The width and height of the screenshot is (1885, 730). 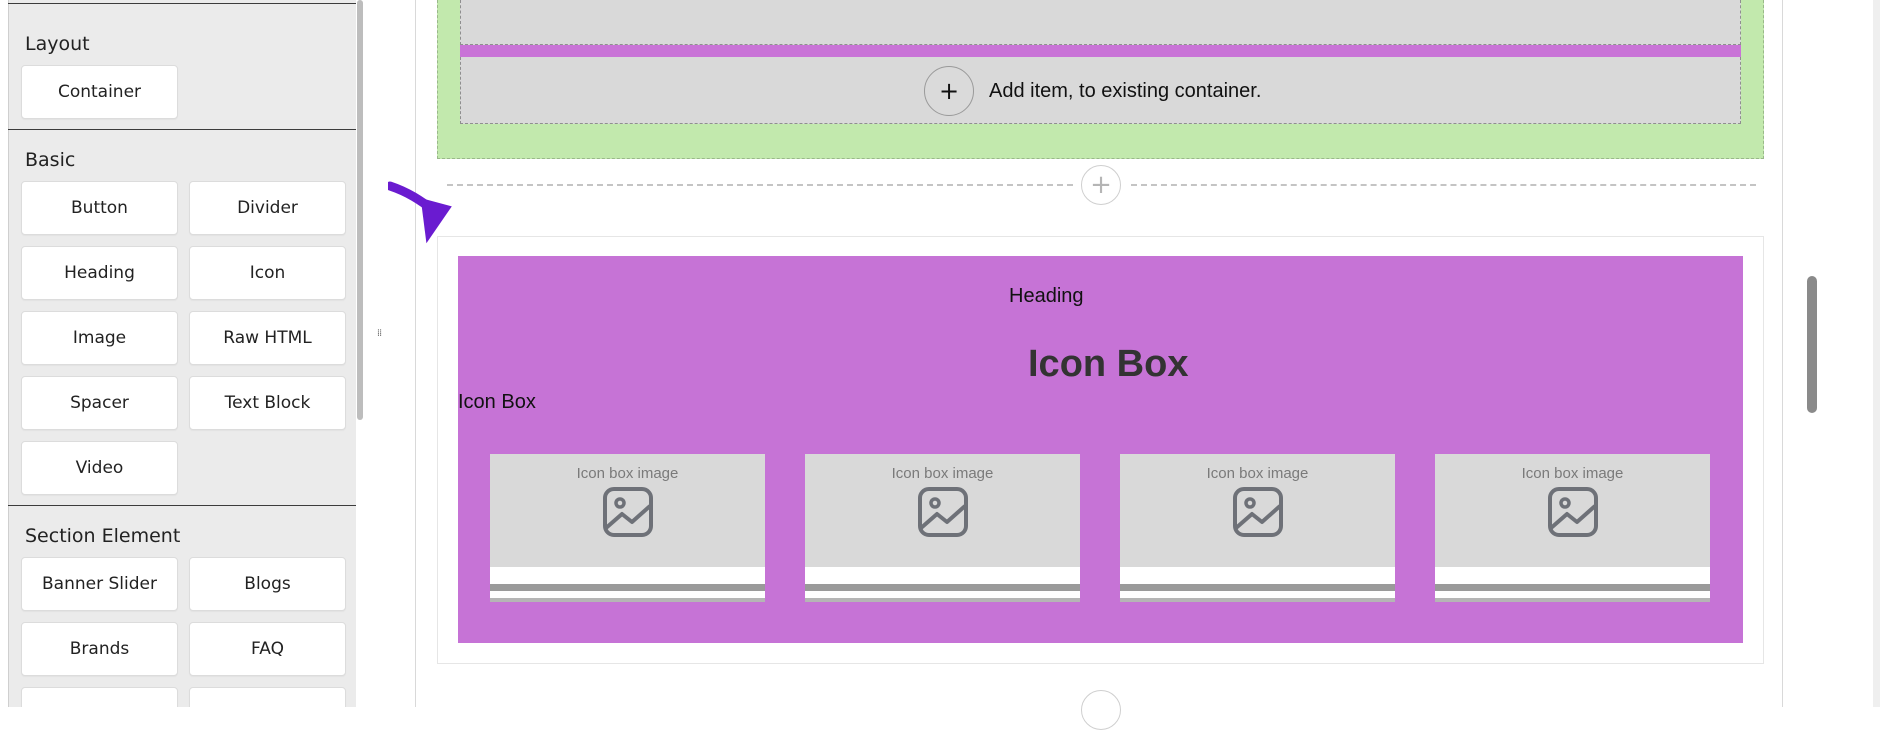 I want to click on widget-banner-slider-button: Banner Slider, so click(x=99, y=584).